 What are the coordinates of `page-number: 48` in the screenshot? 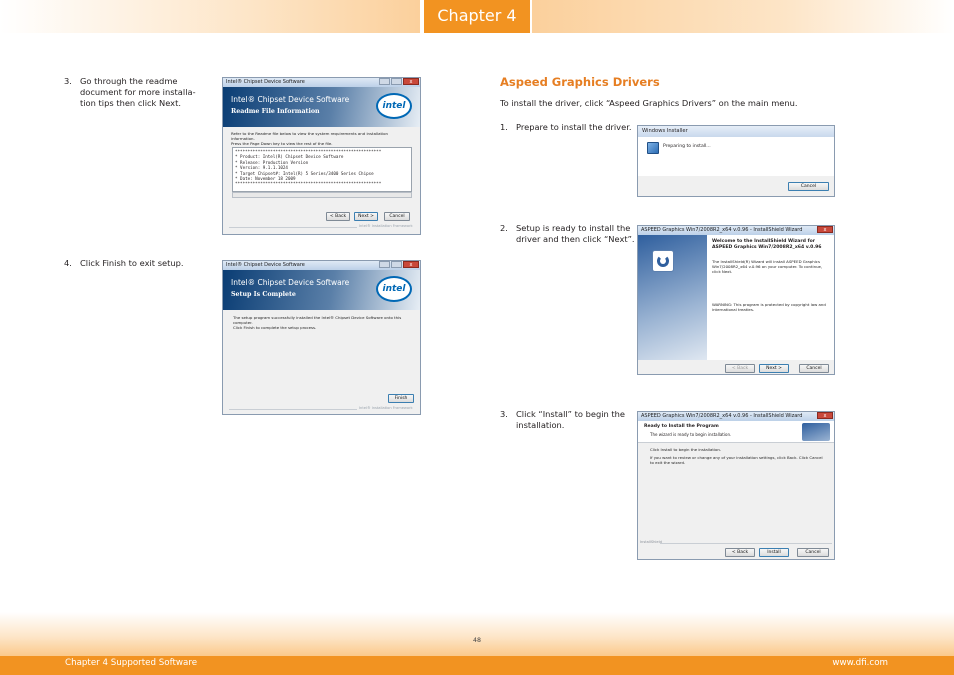 It's located at (476, 640).